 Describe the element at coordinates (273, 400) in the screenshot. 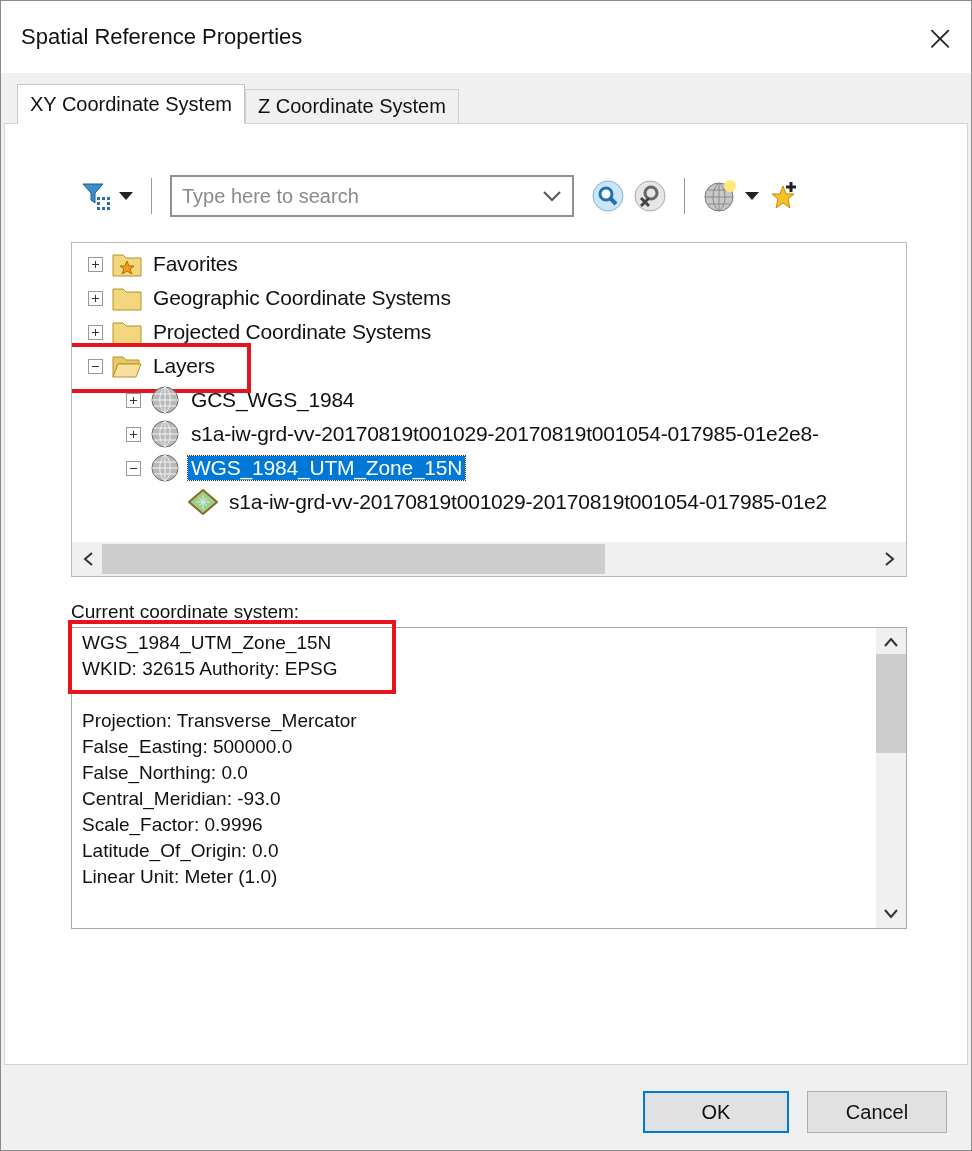

I see `tree-item: GCS_WGS_1984` at that location.